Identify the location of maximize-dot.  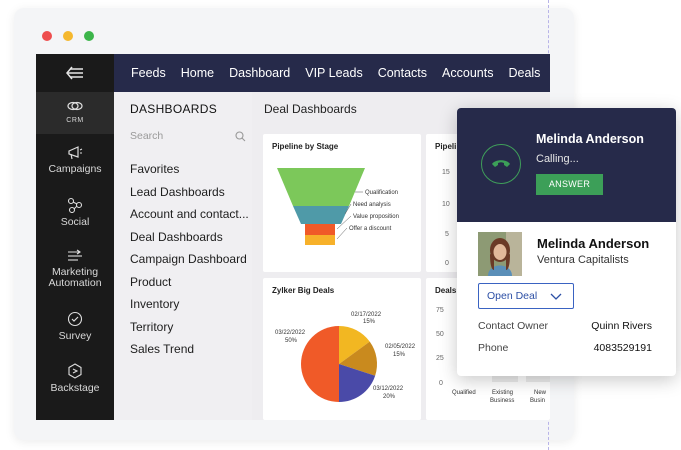
(89, 36).